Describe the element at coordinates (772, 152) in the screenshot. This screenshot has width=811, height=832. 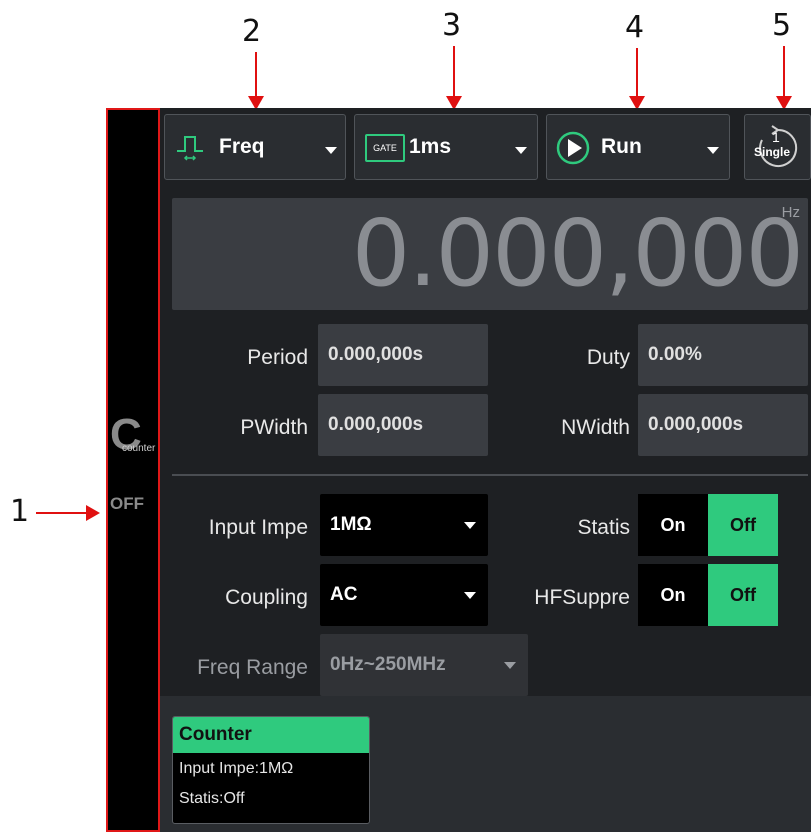
I see `single-label: Single` at that location.